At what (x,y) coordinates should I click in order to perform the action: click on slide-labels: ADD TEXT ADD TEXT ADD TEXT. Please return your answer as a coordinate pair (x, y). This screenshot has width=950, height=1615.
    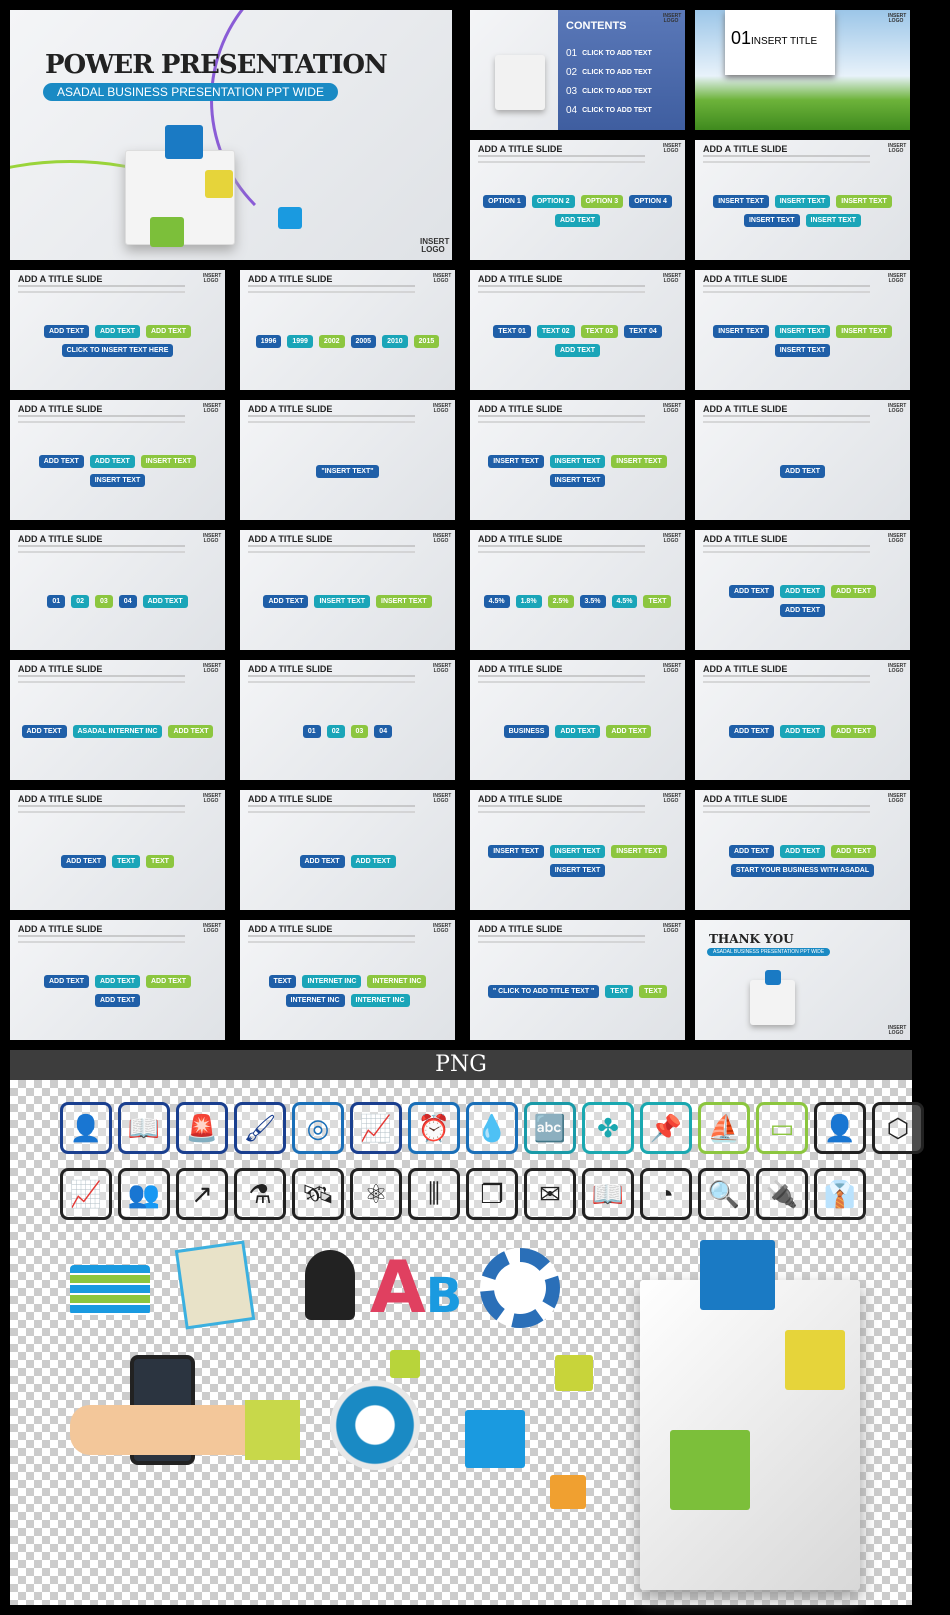
    Looking at the image, I should click on (802, 731).